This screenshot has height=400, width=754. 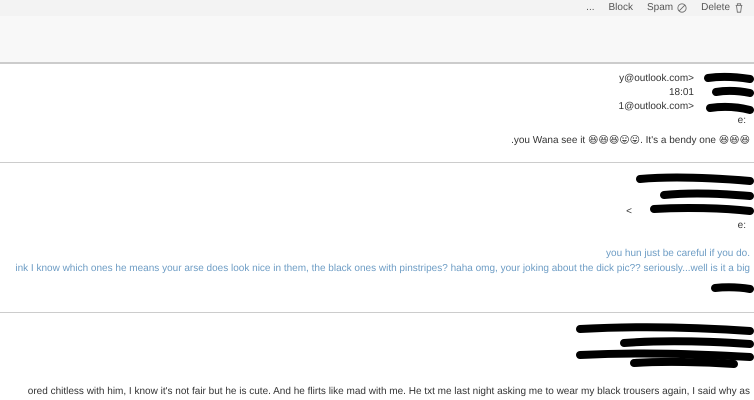 What do you see at coordinates (629, 212) in the screenshot?
I see `header-line: <` at bounding box center [629, 212].